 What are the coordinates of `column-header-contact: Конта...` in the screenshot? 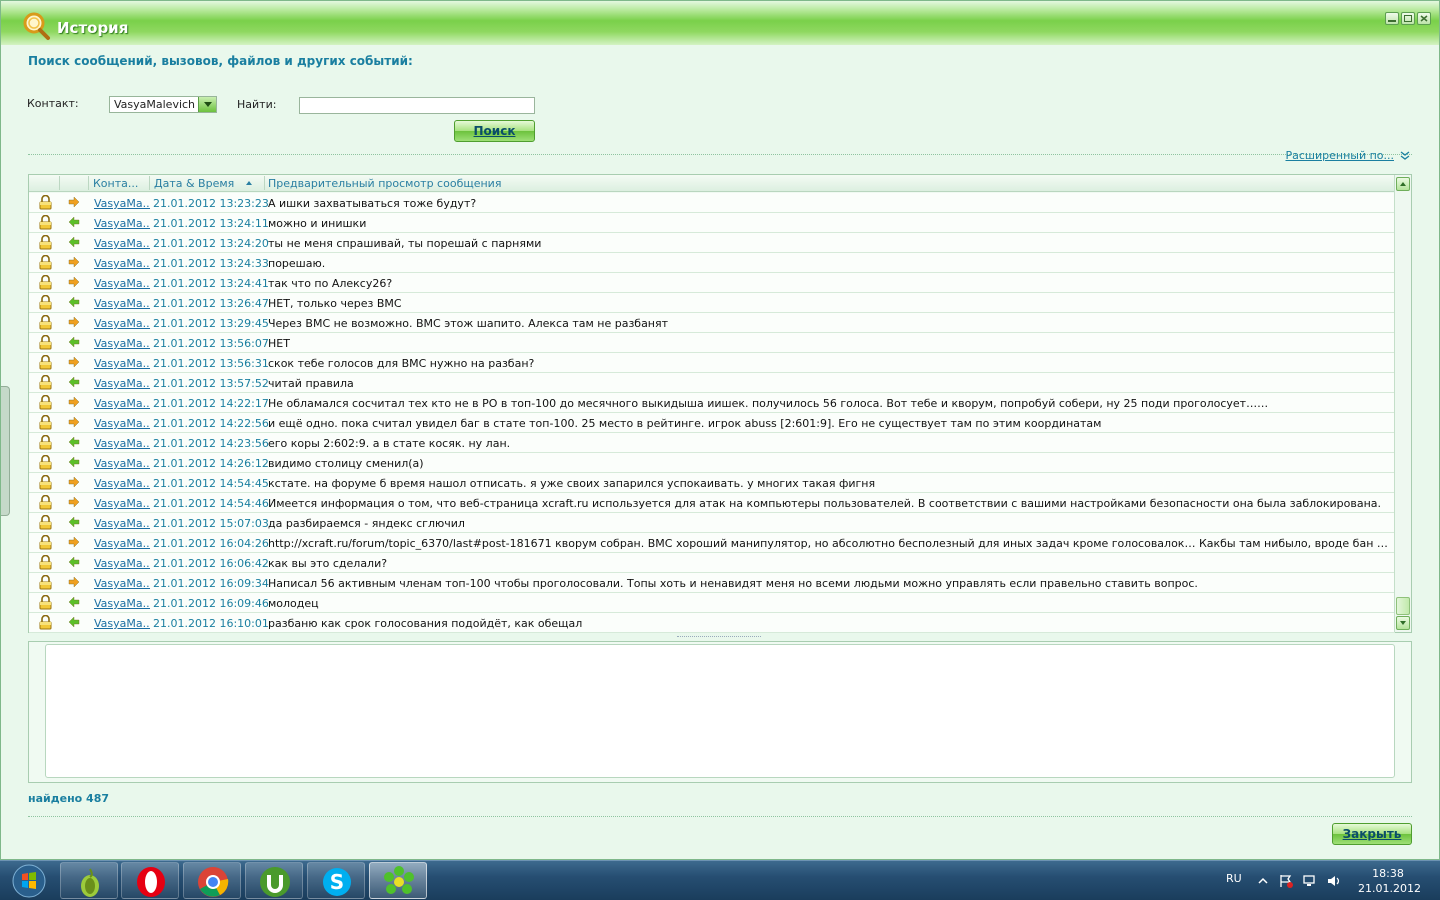 It's located at (115, 183).